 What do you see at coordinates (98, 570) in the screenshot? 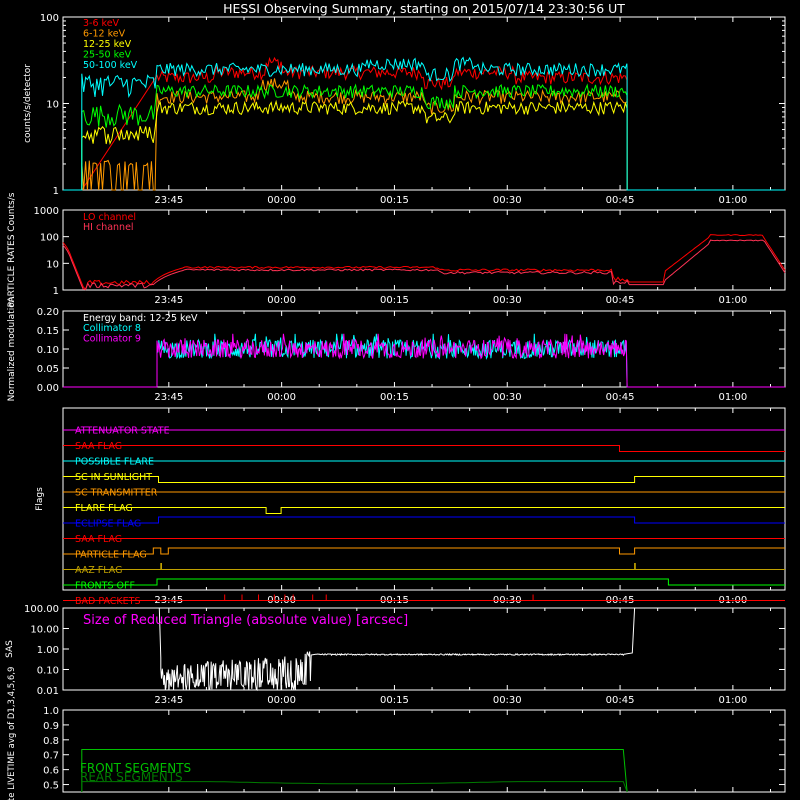
I see `flag-label: AAZ FLAG` at bounding box center [98, 570].